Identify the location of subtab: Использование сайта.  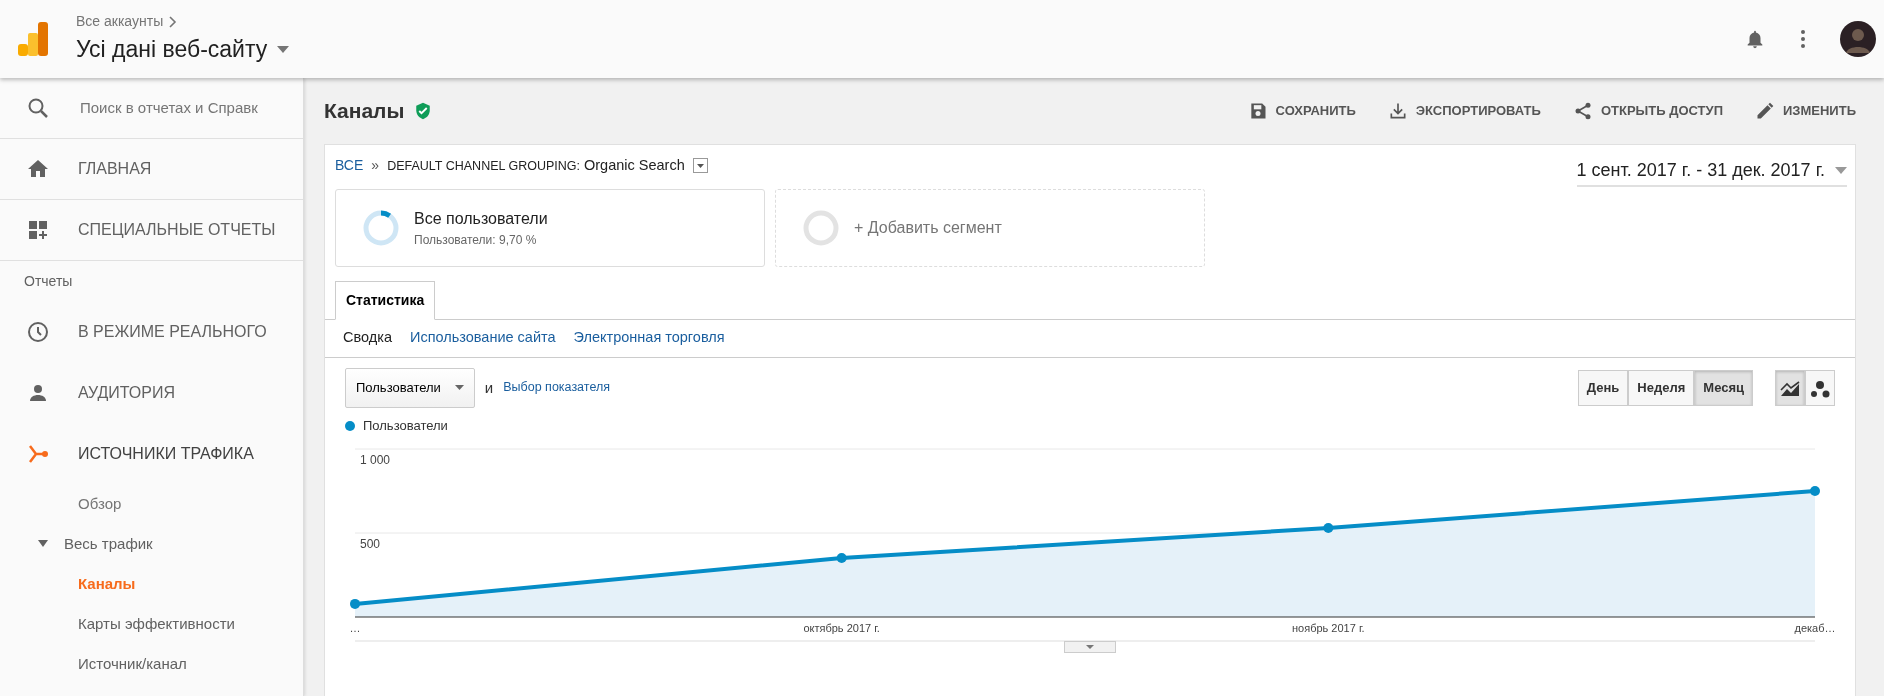
(482, 338).